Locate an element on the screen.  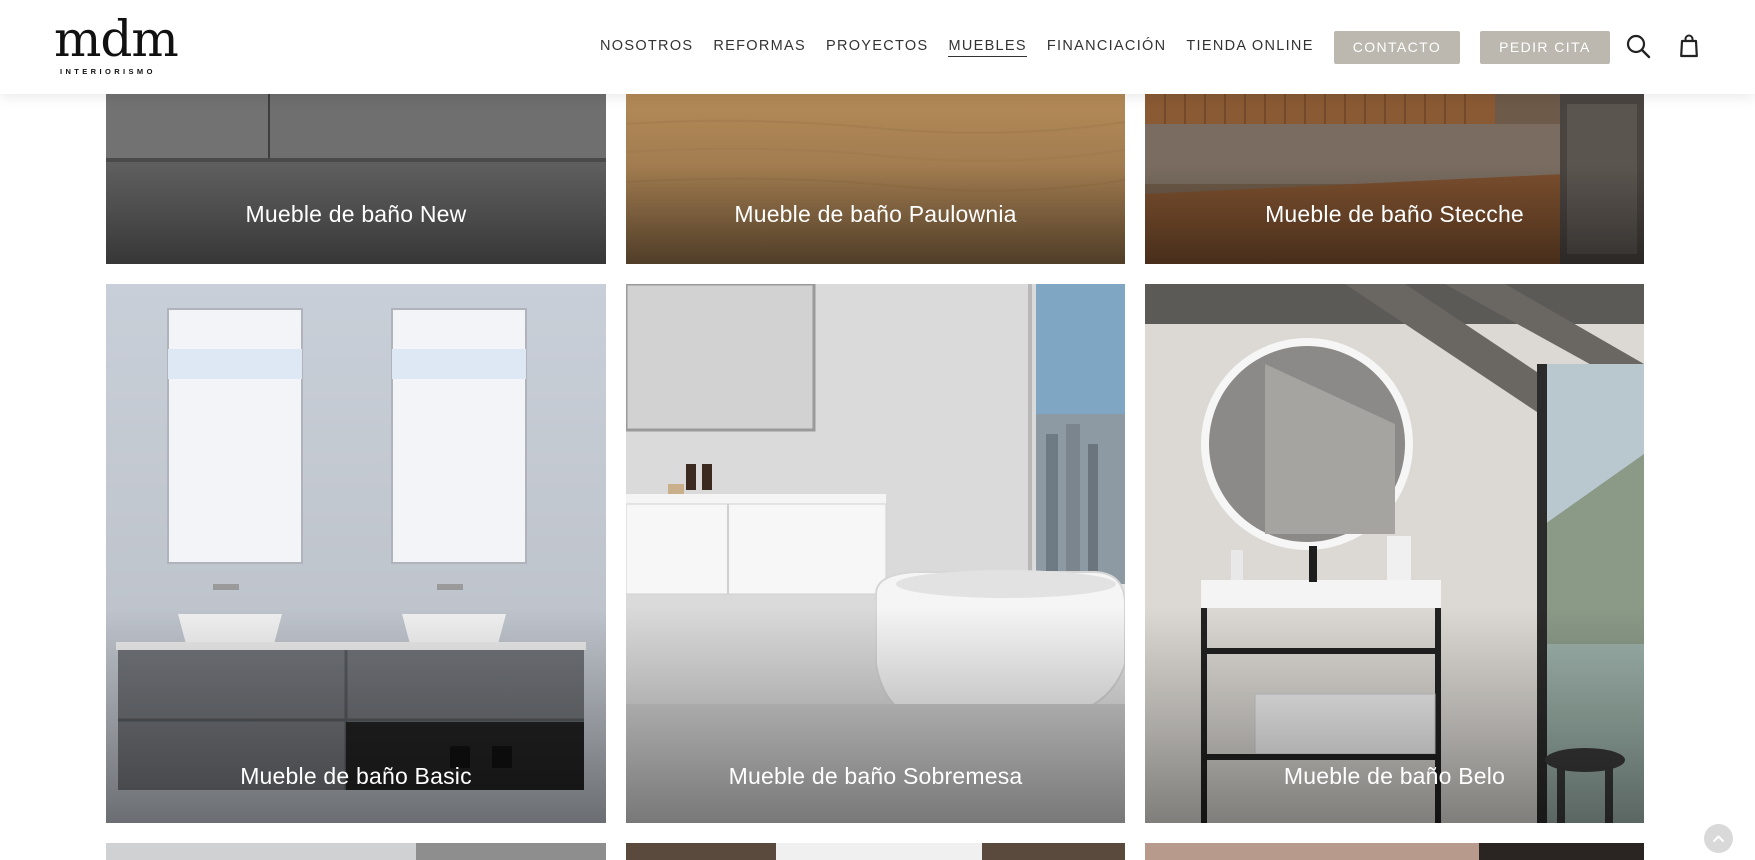
brand-logo: mdm INTERIORISMO is located at coordinates (119, 44).